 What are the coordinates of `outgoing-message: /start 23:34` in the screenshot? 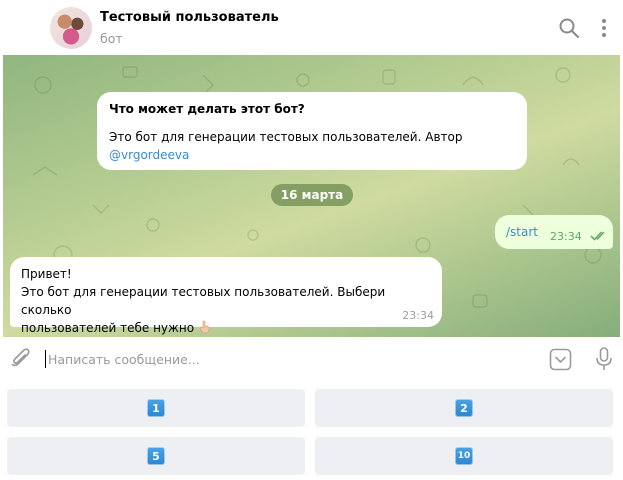 It's located at (554, 232).